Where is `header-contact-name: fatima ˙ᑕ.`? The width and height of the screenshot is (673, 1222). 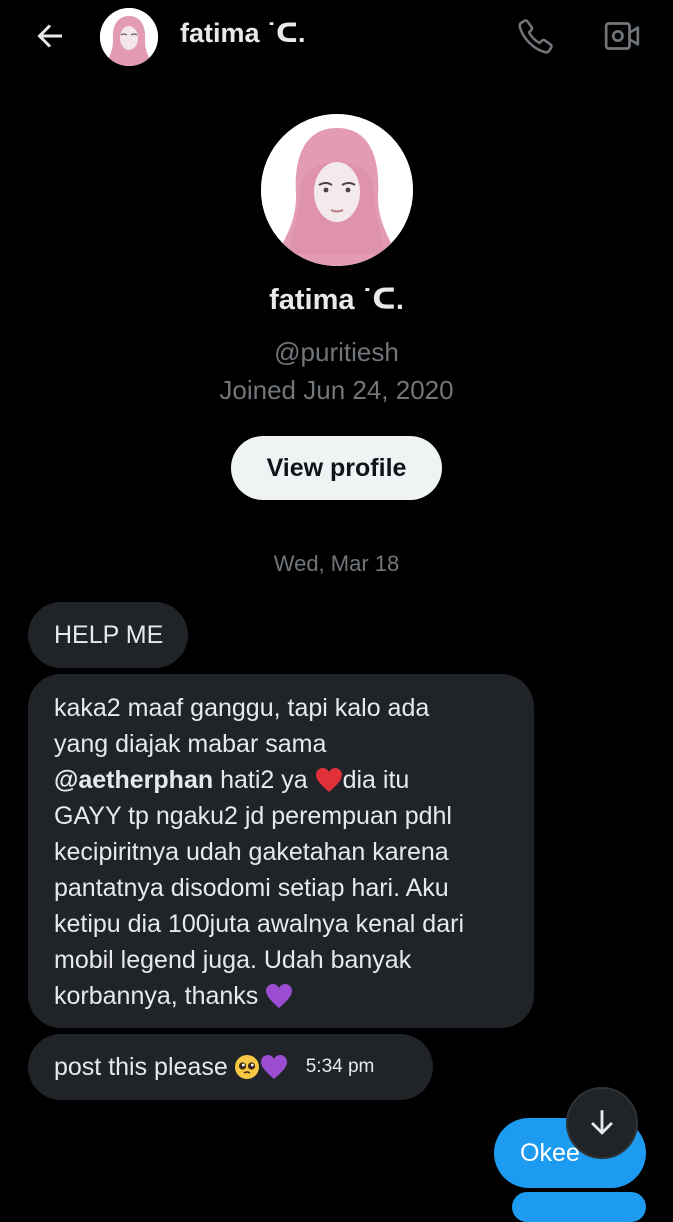
header-contact-name: fatima ˙ᑕ. is located at coordinates (243, 33).